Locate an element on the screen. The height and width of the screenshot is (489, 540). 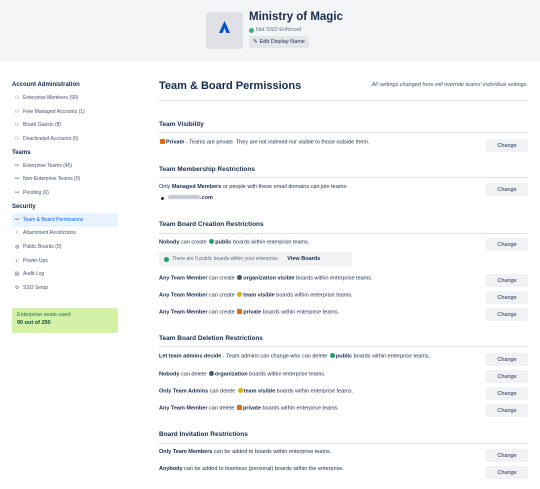
sidebar-item-enterprise-teams: ⚯ Enterprise Teams (45) is located at coordinates (65, 166).